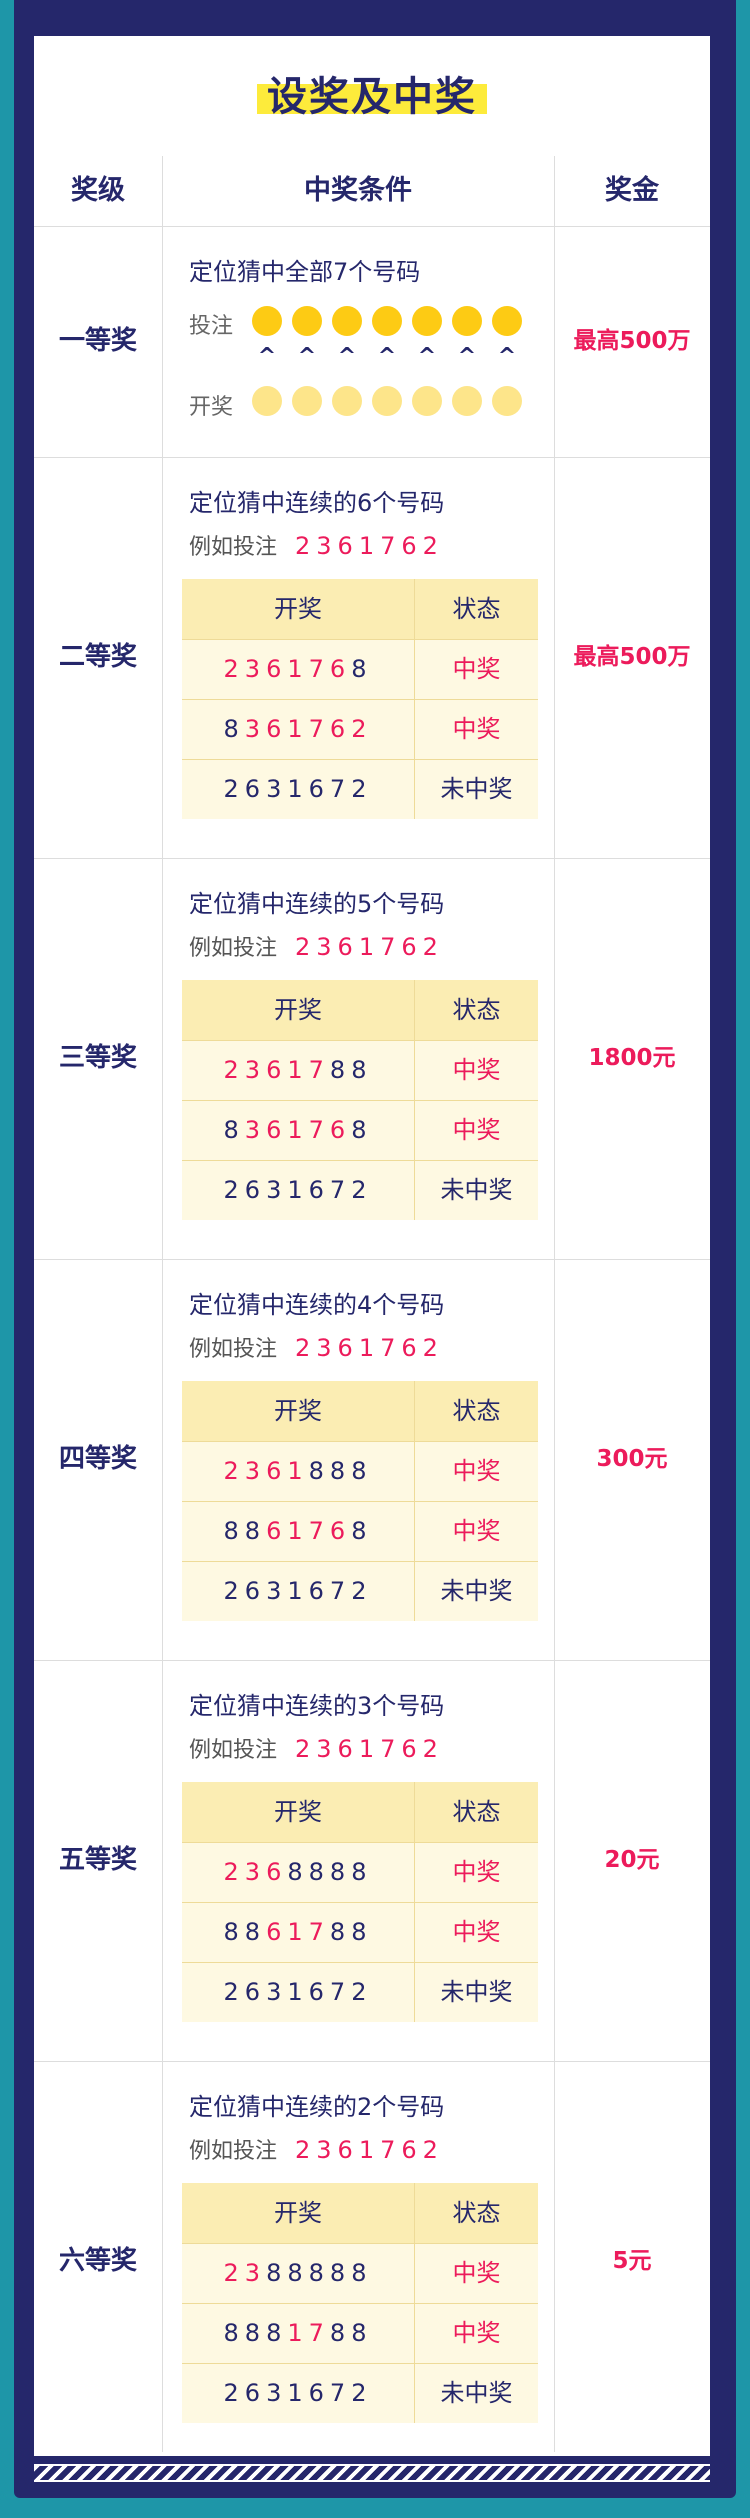 The height and width of the screenshot is (2518, 750). I want to click on table-row: 8861768 中奖, so click(360, 1531).